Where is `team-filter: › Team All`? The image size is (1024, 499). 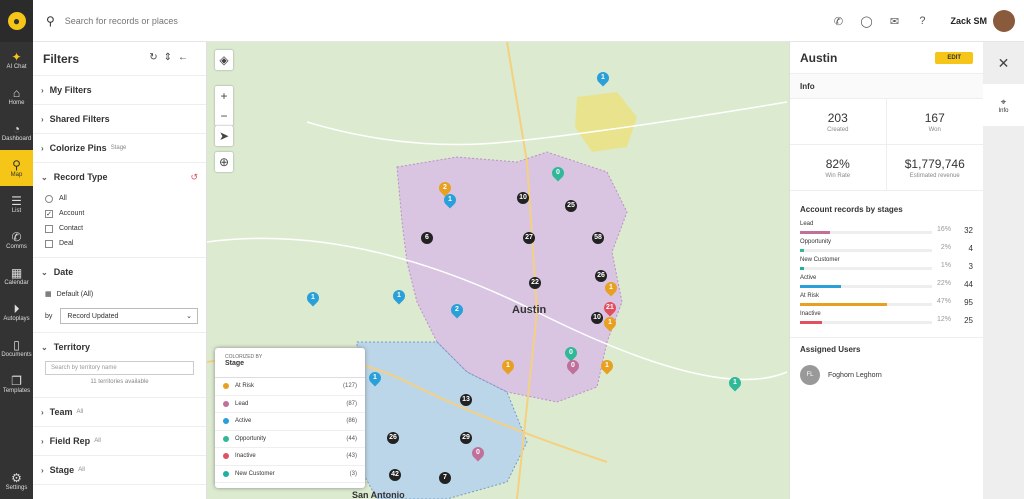
team-filter: › Team All is located at coordinates (119, 412).